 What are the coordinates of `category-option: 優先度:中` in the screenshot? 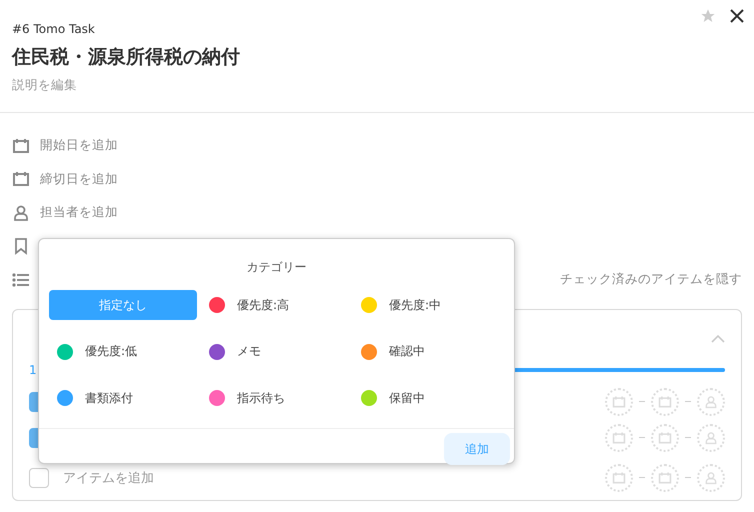 It's located at (427, 305).